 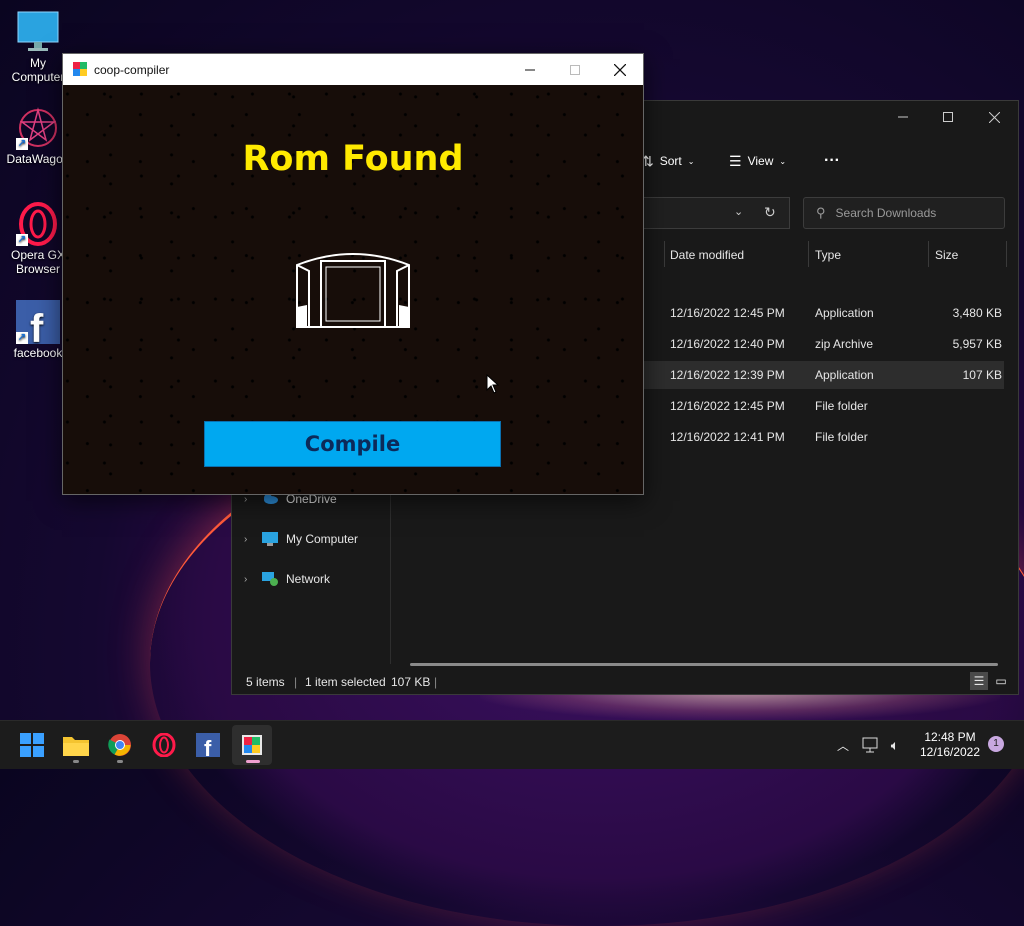 I want to click on search-input: ⚲ Search Downloads, so click(x=904, y=213).